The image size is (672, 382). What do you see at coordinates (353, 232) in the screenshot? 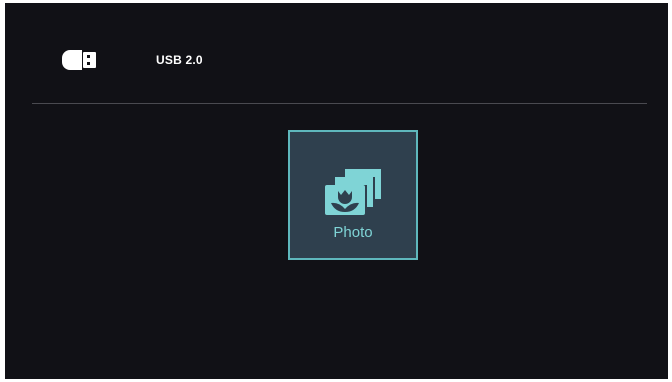
I see `photo-label: Photo` at bounding box center [353, 232].